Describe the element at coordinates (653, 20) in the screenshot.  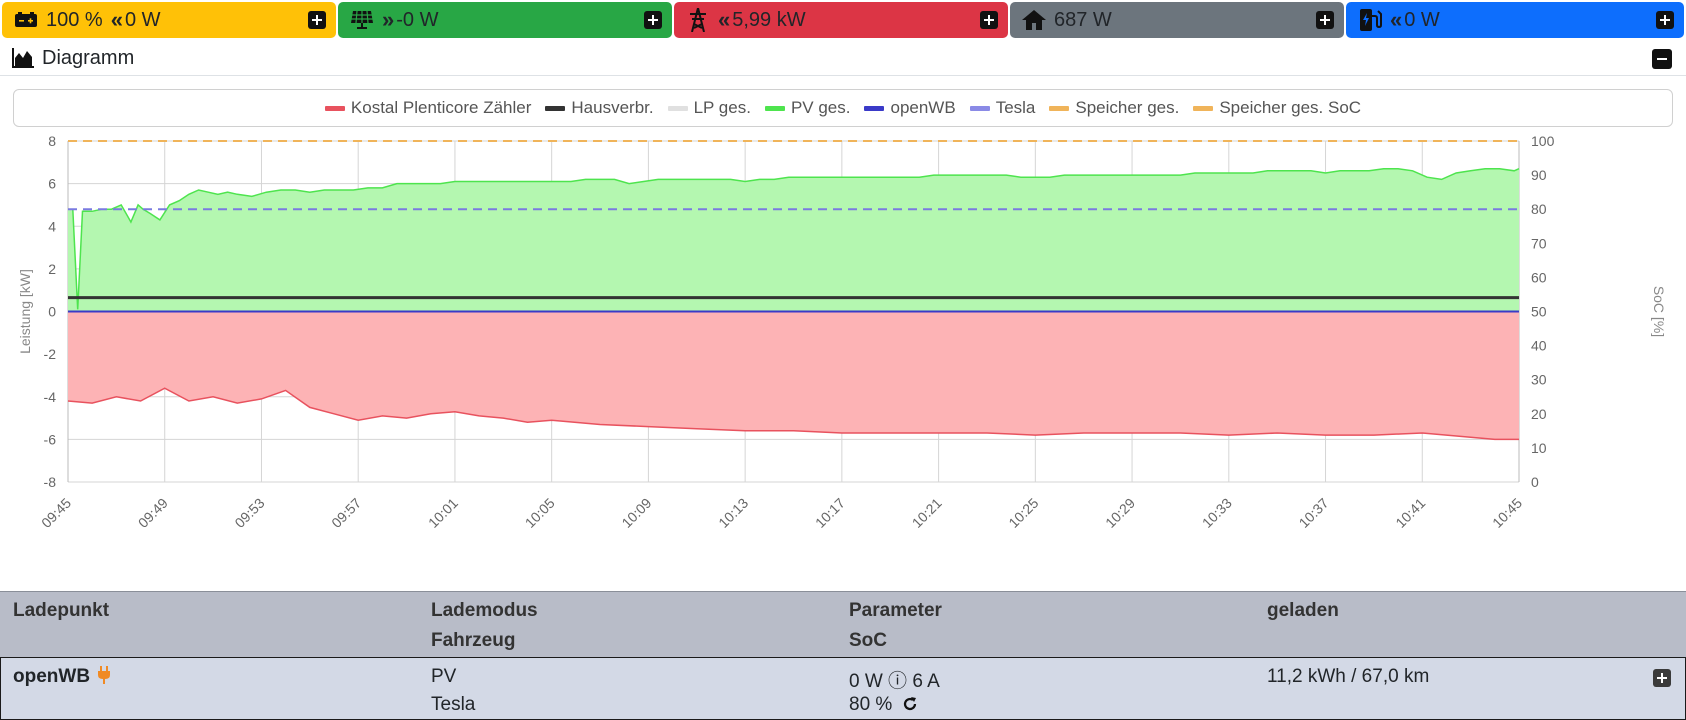
I see `expand-pv-button` at that location.